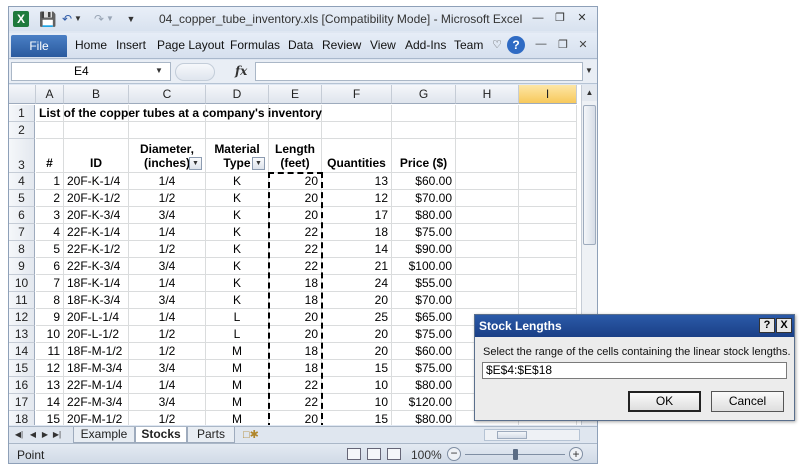  What do you see at coordinates (747, 401) in the screenshot?
I see `cancel-button: Cancel` at bounding box center [747, 401].